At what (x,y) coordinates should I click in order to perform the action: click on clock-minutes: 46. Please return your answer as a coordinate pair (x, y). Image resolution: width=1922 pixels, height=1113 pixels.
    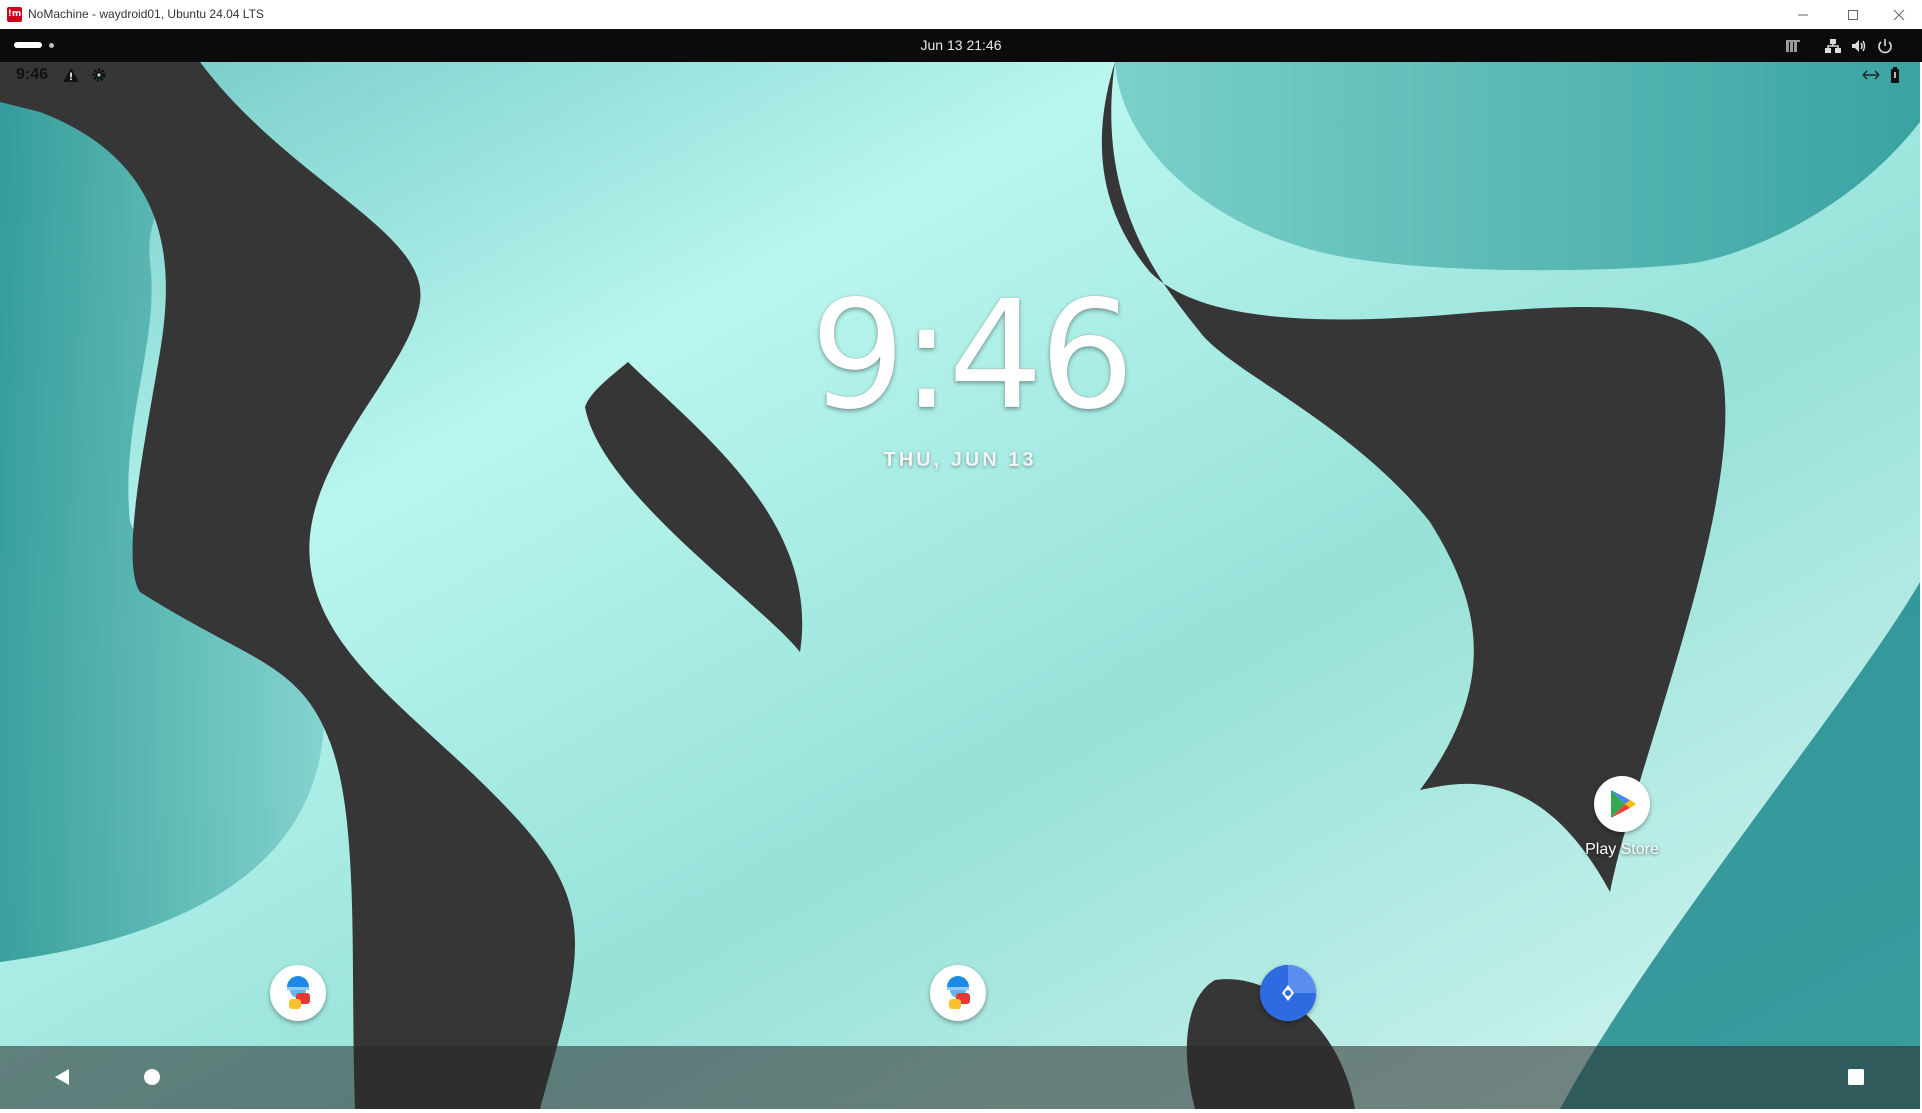
    Looking at the image, I should click on (1041, 356).